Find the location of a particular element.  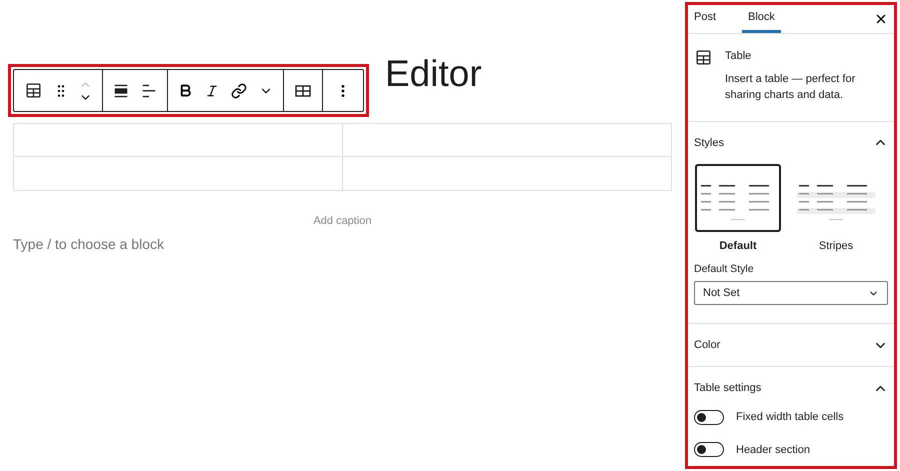

block-name: Table is located at coordinates (738, 56).